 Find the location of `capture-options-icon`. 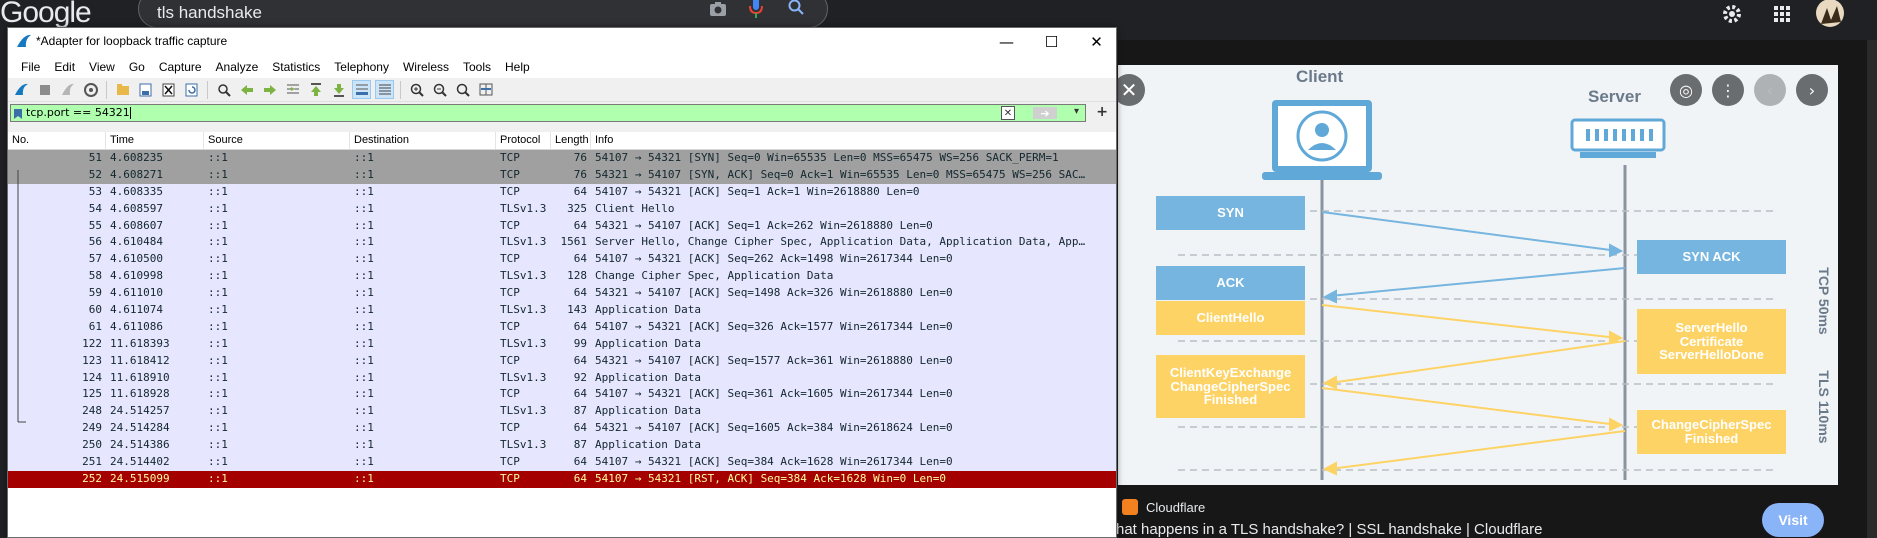

capture-options-icon is located at coordinates (90, 89).